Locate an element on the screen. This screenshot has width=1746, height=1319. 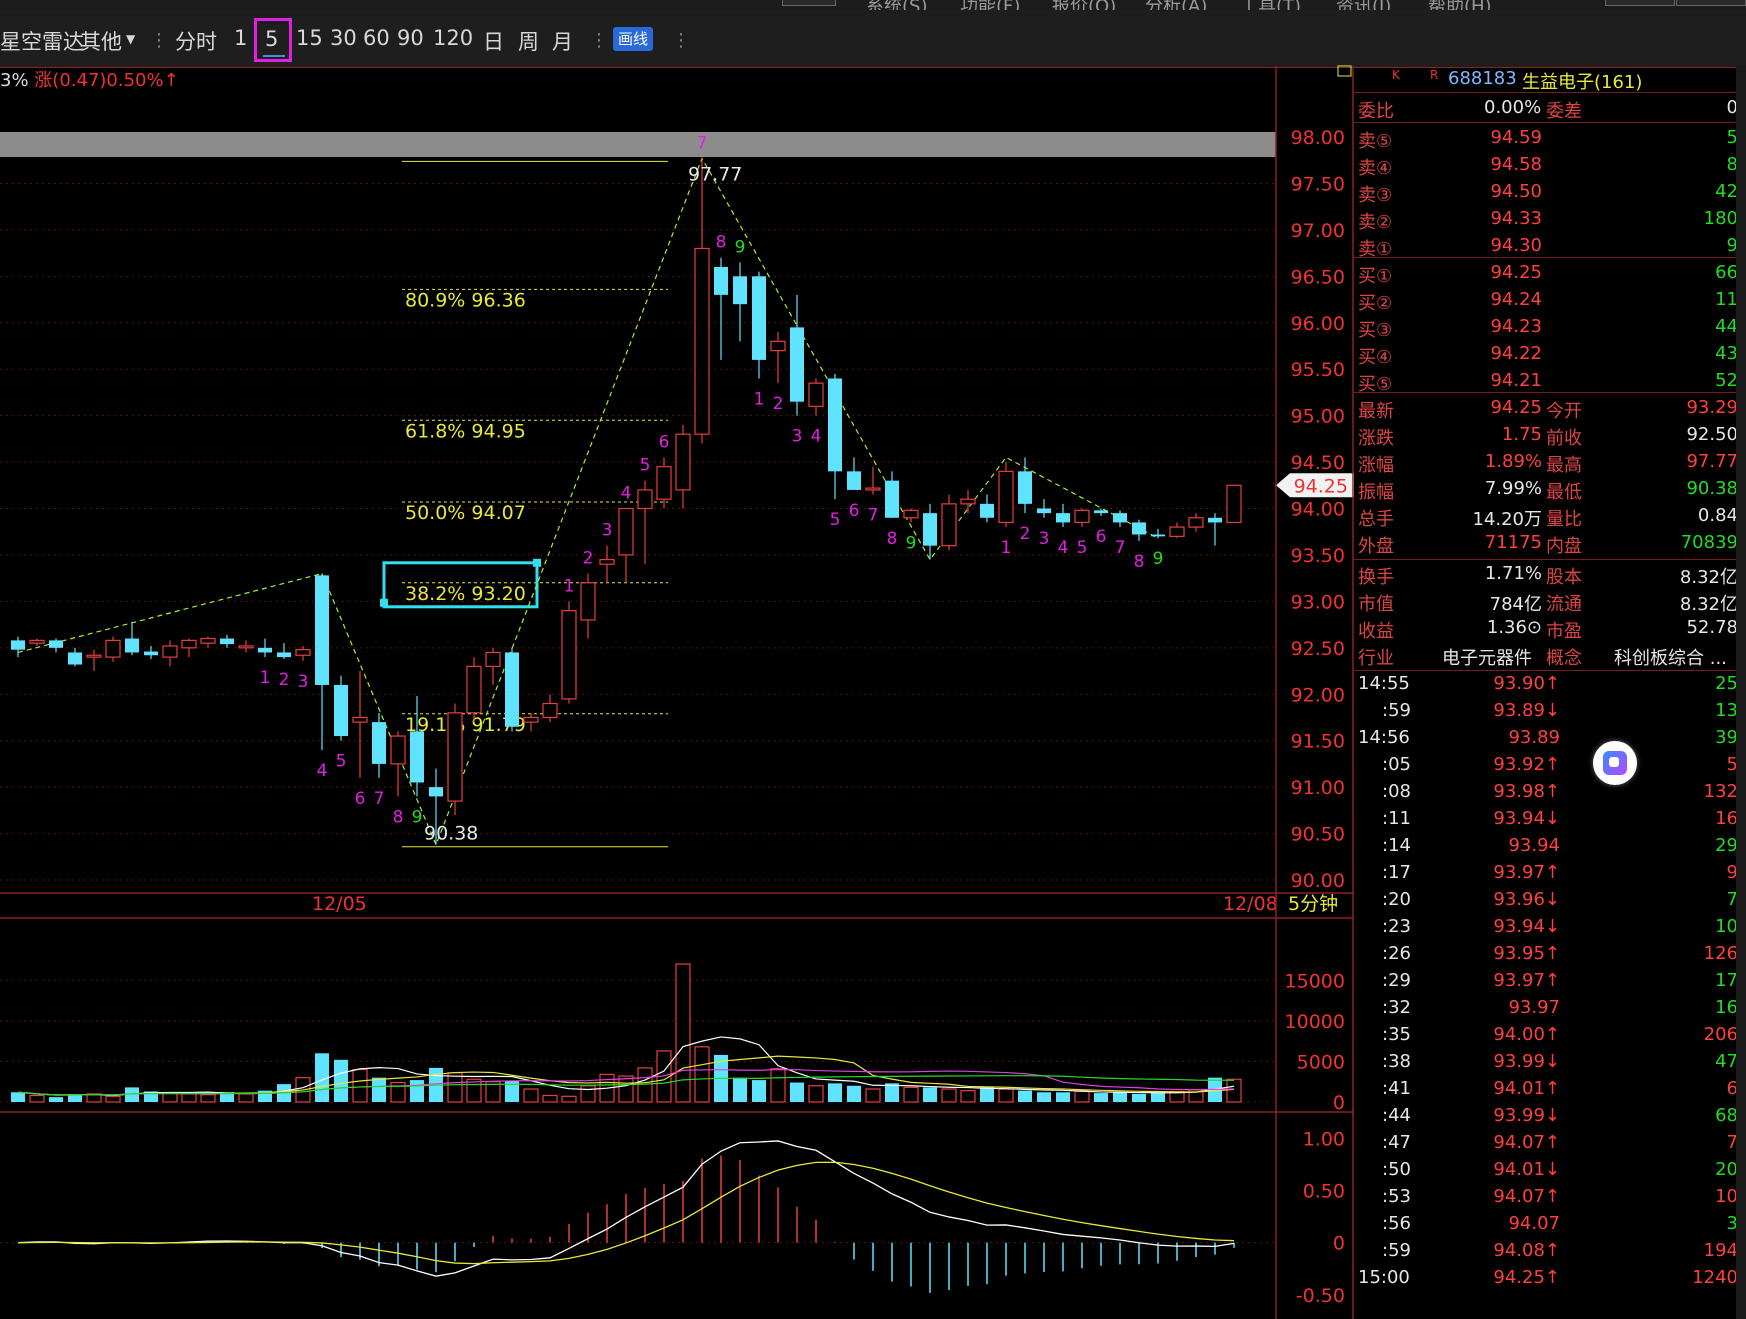
ask-price: 94.30 is located at coordinates (1516, 245).